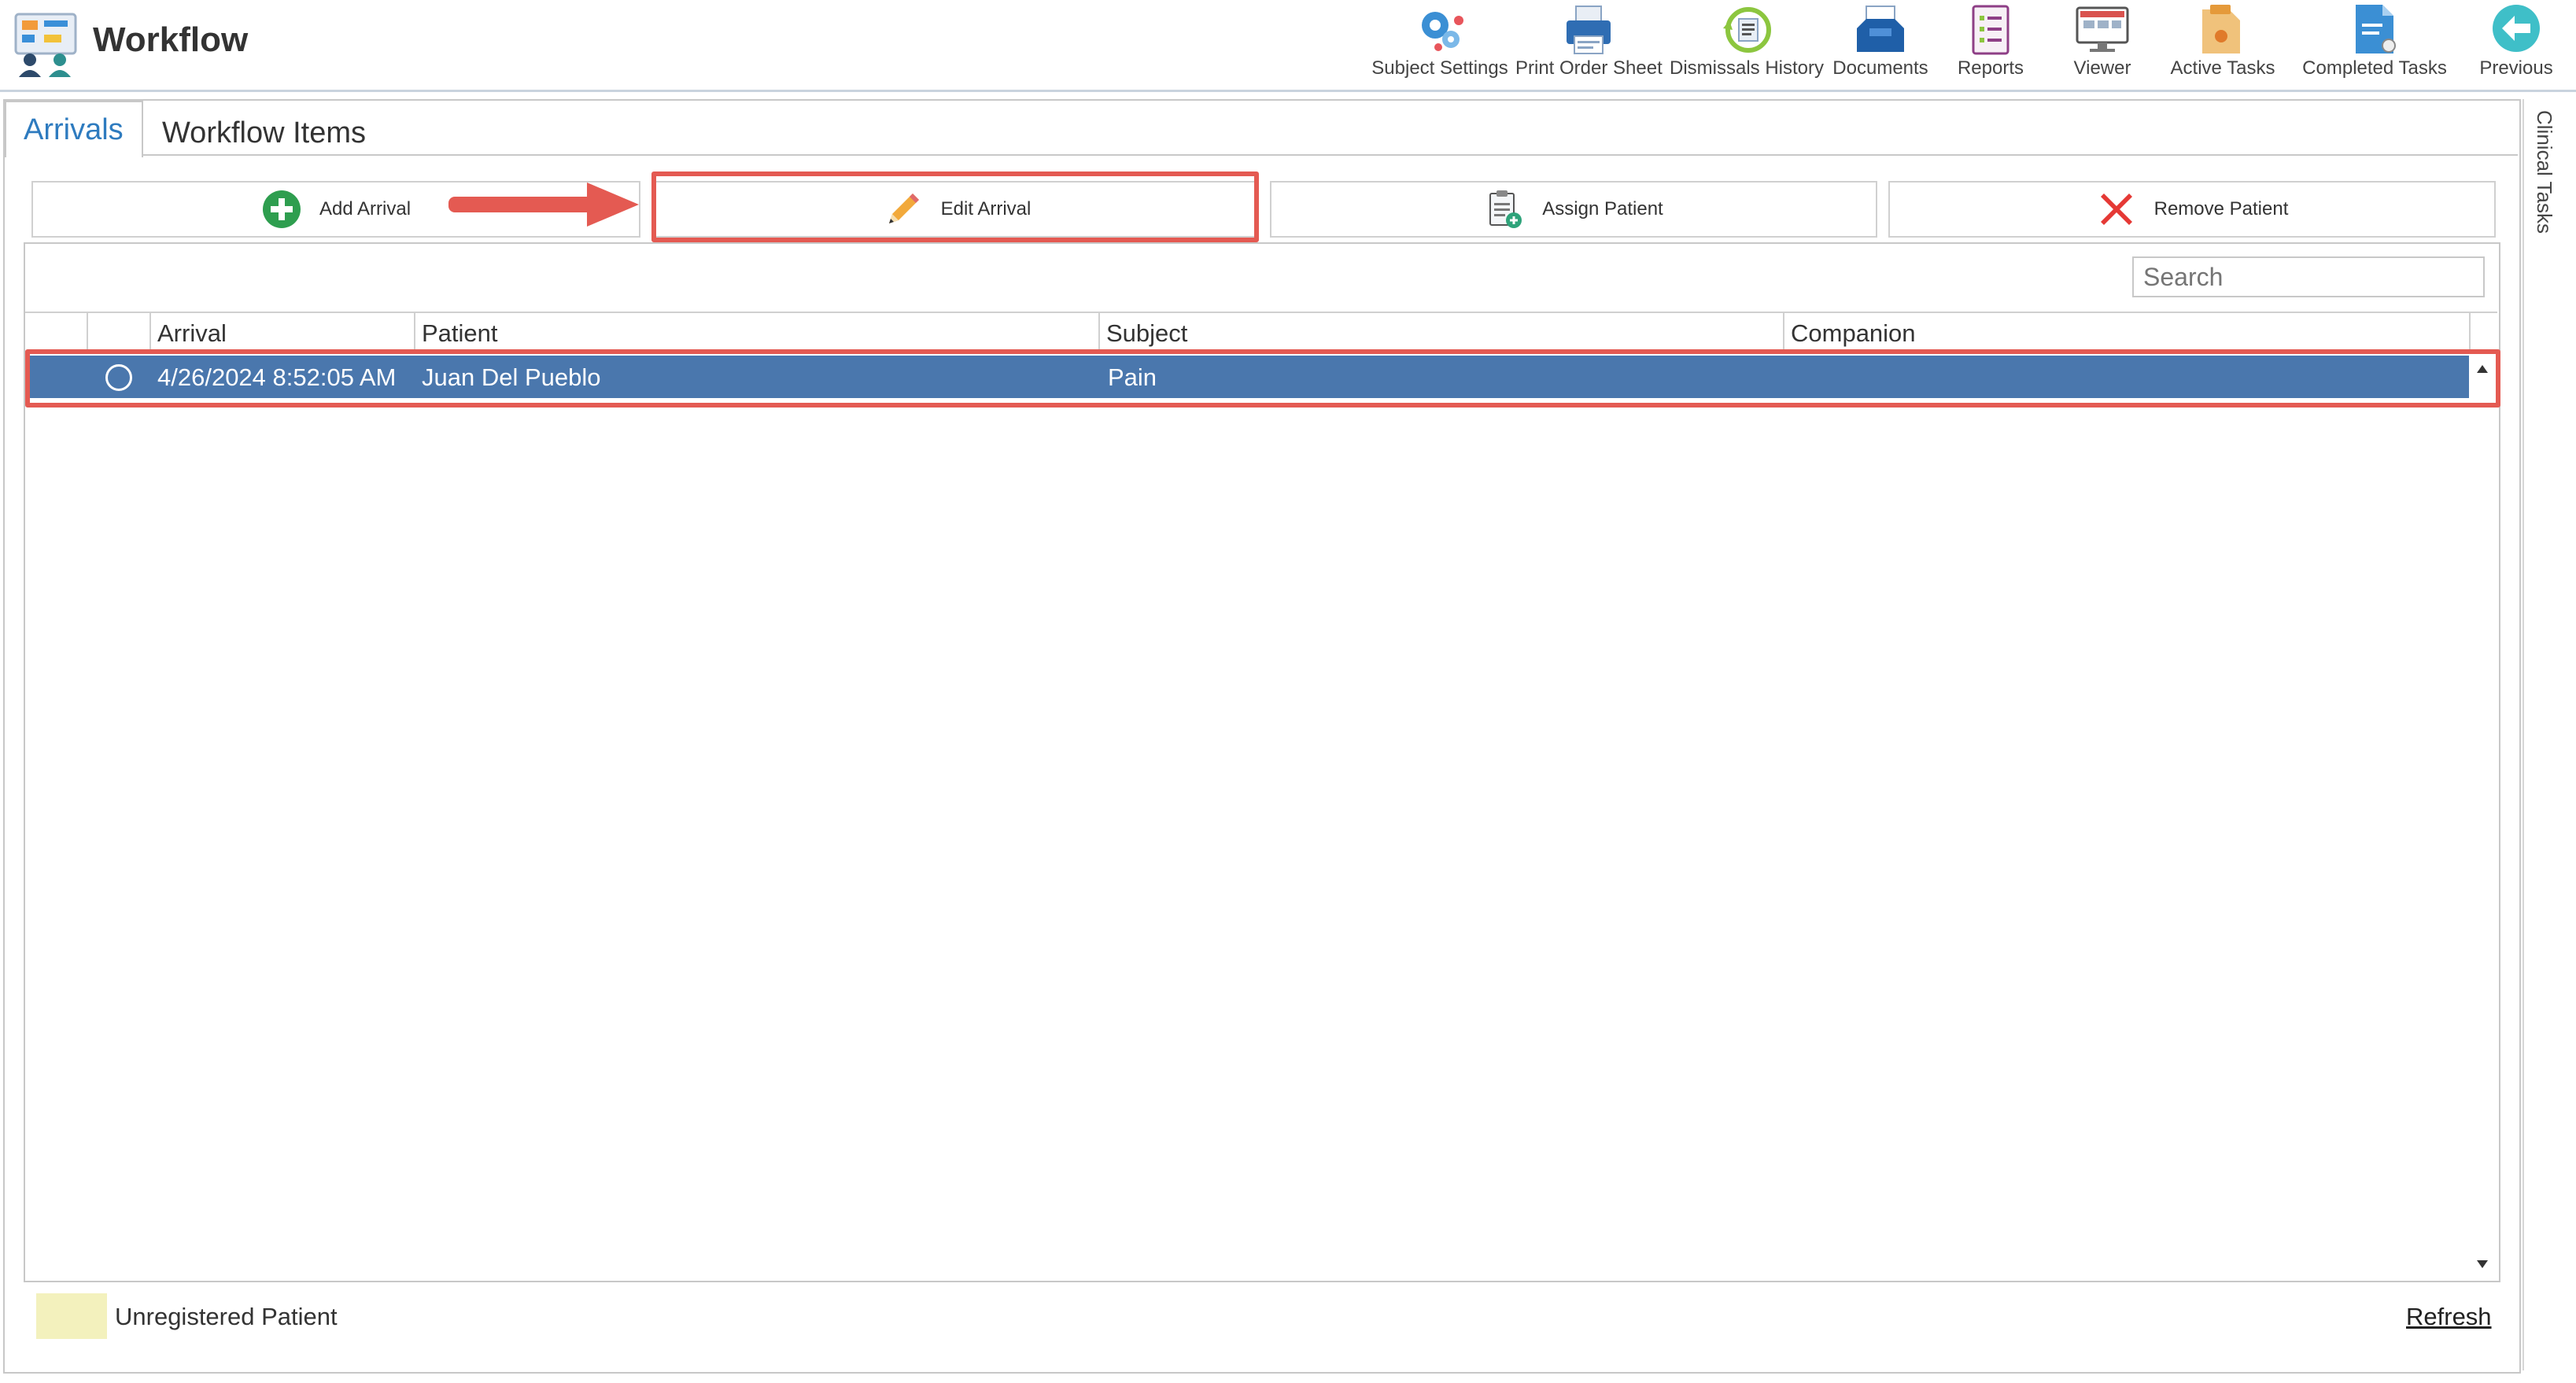  What do you see at coordinates (2374, 68) in the screenshot?
I see `toolbar-label: Completed Tasks` at bounding box center [2374, 68].